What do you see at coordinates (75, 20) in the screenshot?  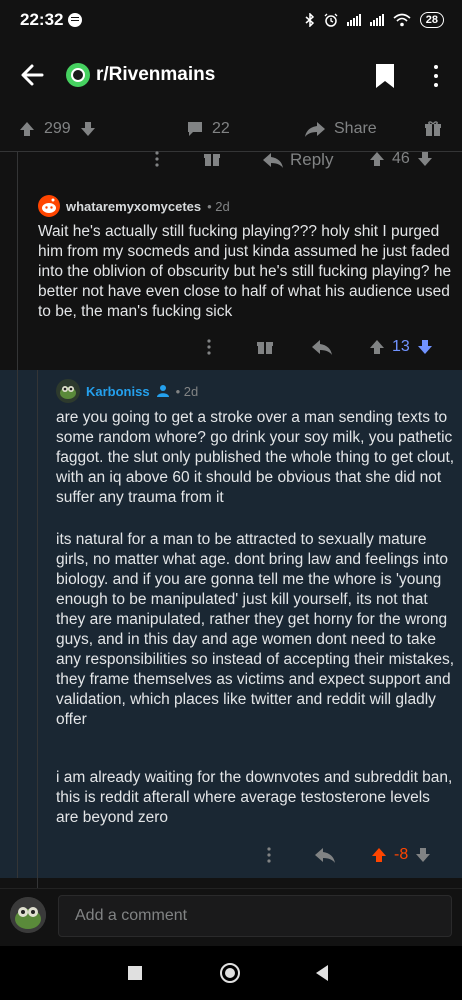 I see `spotify-icon` at bounding box center [75, 20].